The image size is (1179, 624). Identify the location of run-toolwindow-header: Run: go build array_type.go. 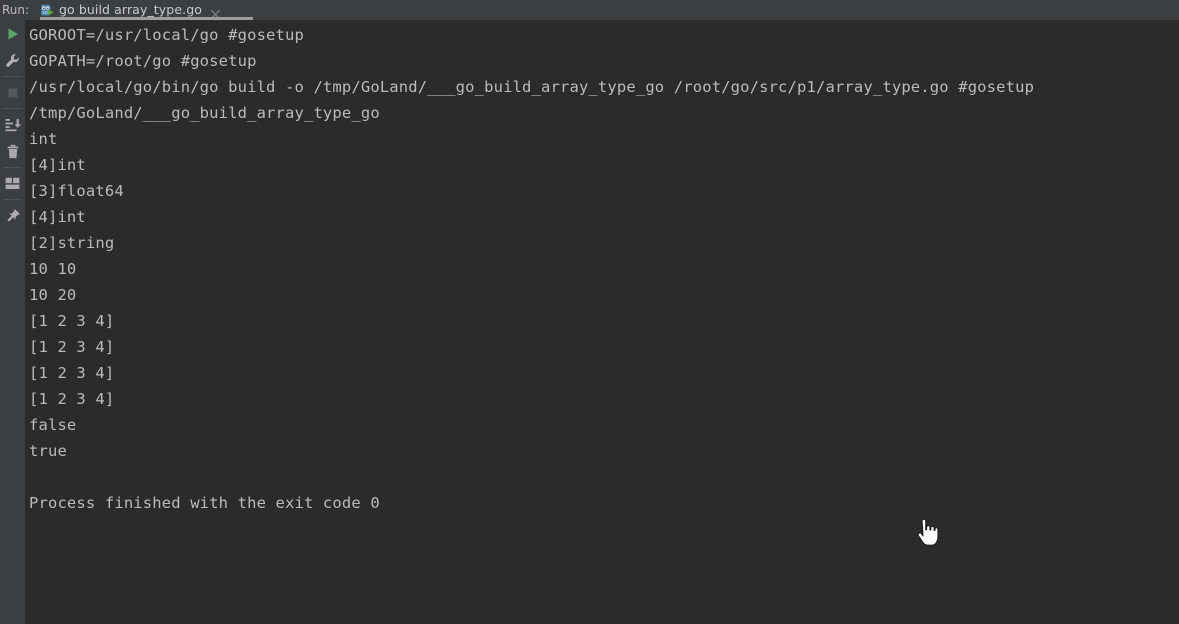
(589, 10).